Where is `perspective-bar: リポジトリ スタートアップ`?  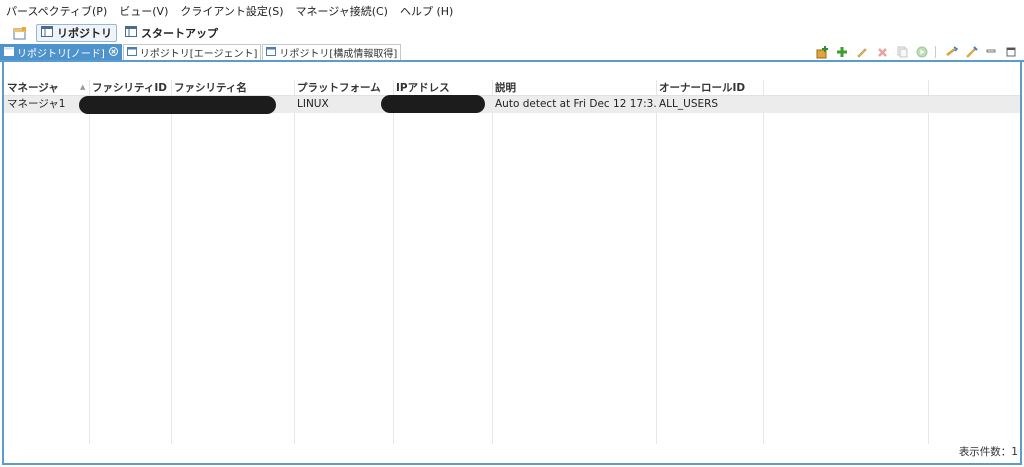
perspective-bar: リポジトリ スタートアップ is located at coordinates (512, 33).